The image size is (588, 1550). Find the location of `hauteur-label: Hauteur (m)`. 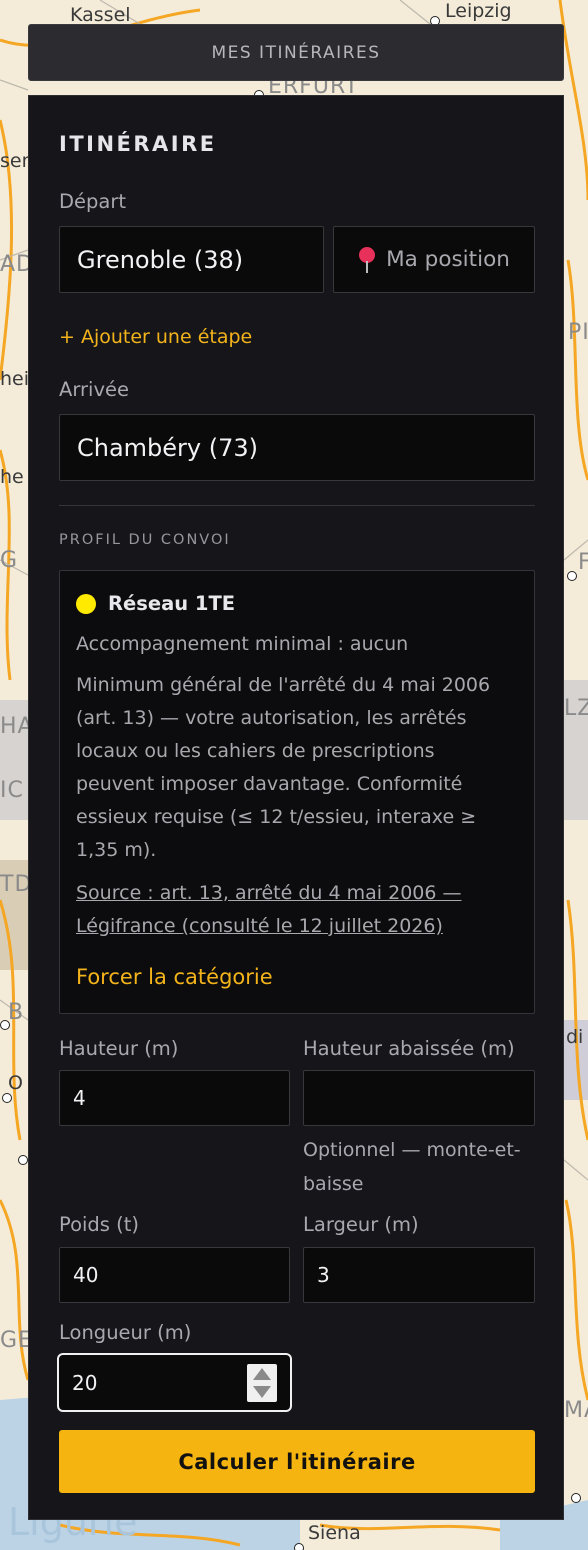

hauteur-label: Hauteur (m) is located at coordinates (119, 1048).